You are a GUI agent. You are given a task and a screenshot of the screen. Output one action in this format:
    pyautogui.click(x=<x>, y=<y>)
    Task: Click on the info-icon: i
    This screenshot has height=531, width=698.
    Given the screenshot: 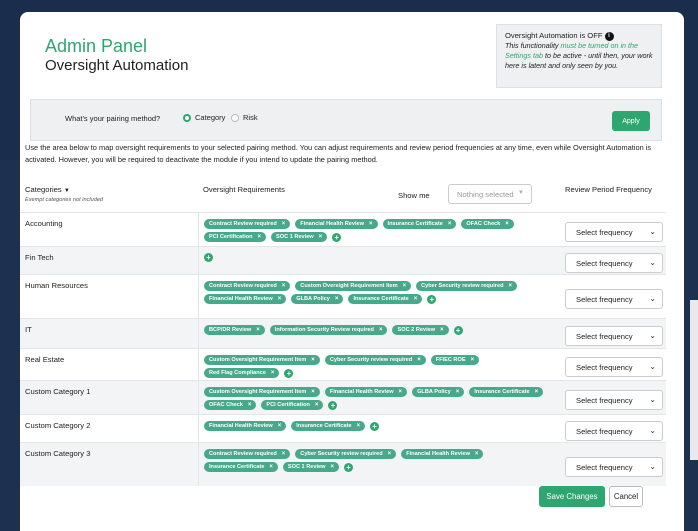 What is the action you would take?
    pyautogui.click(x=609, y=36)
    